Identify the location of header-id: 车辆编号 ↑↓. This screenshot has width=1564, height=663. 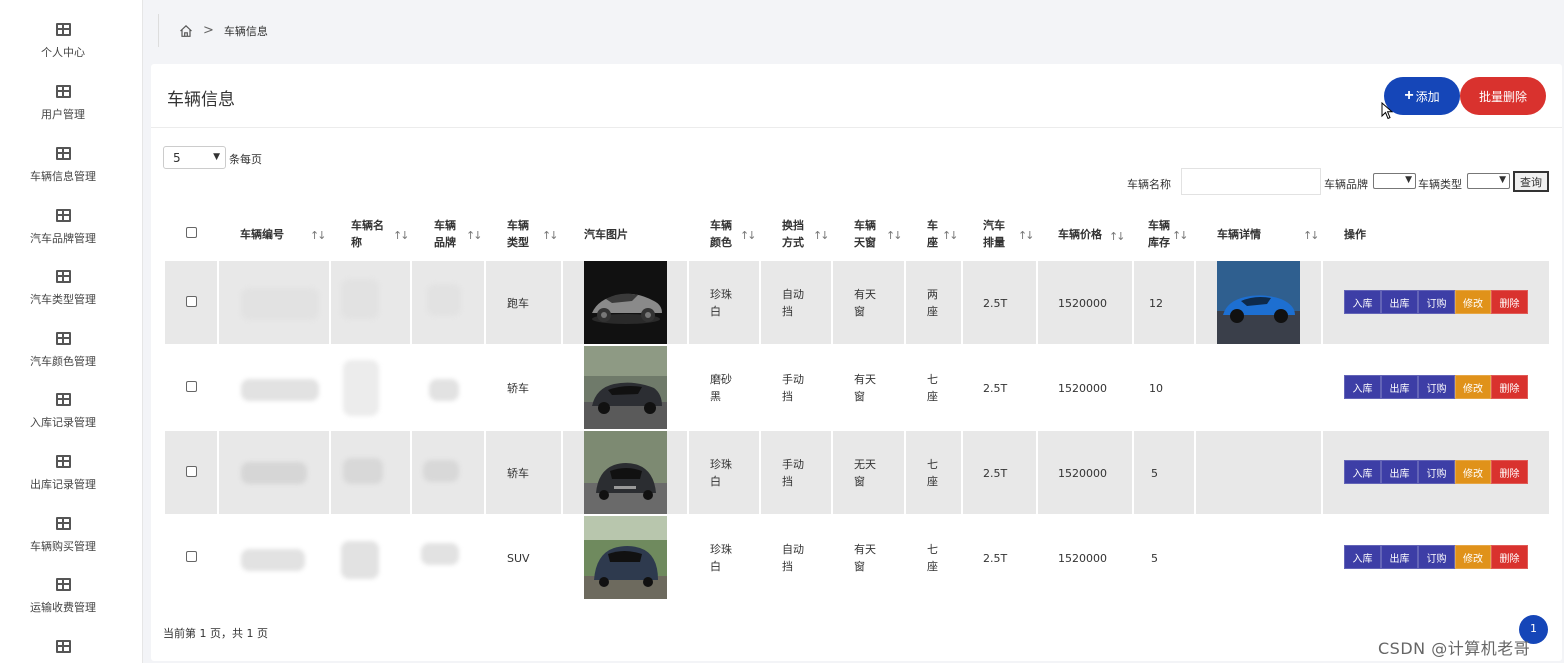
(285, 233).